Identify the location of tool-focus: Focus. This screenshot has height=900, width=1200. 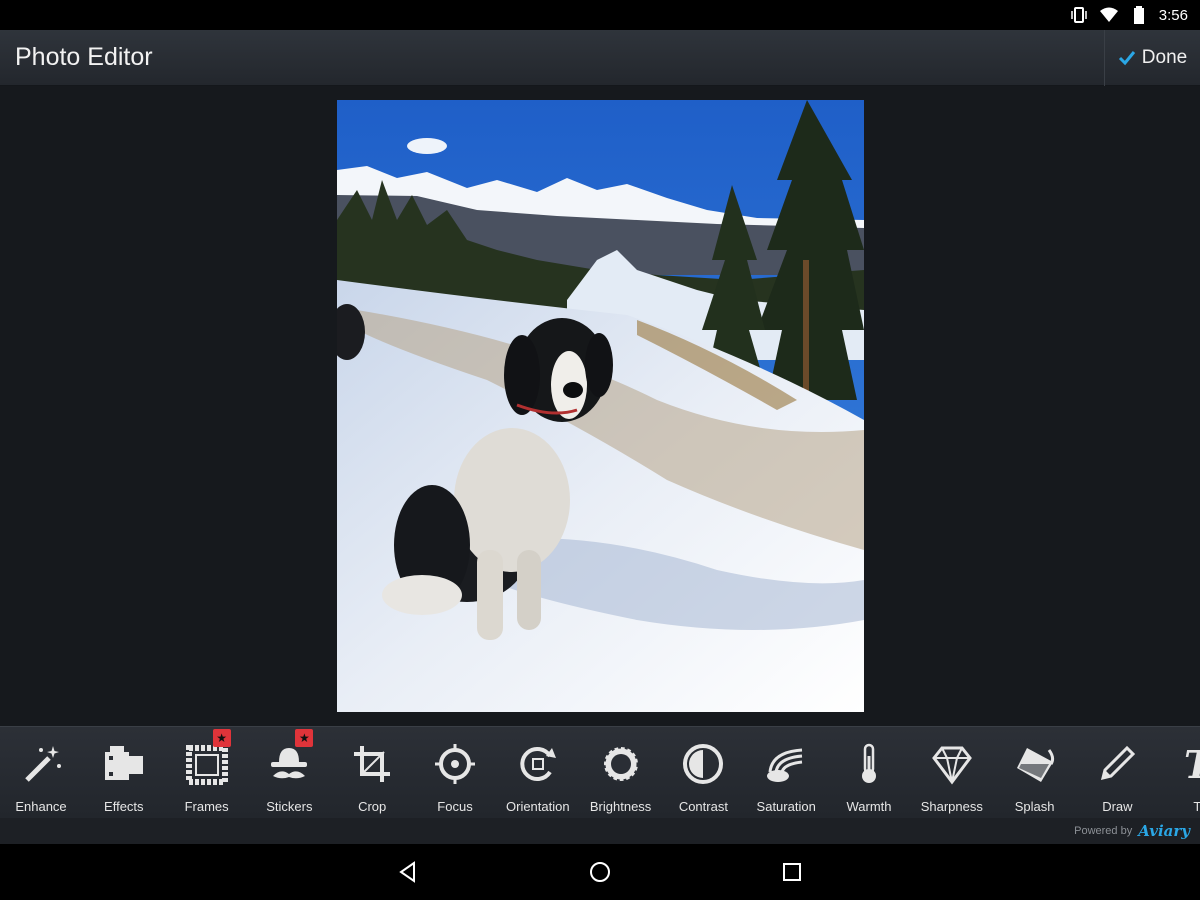
(455, 772).